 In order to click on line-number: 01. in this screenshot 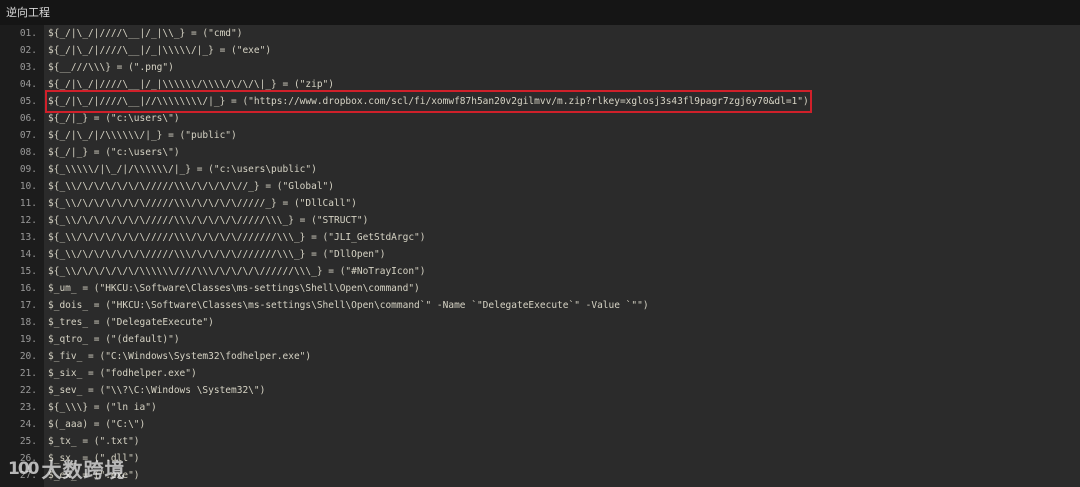, I will do `click(28, 33)`.